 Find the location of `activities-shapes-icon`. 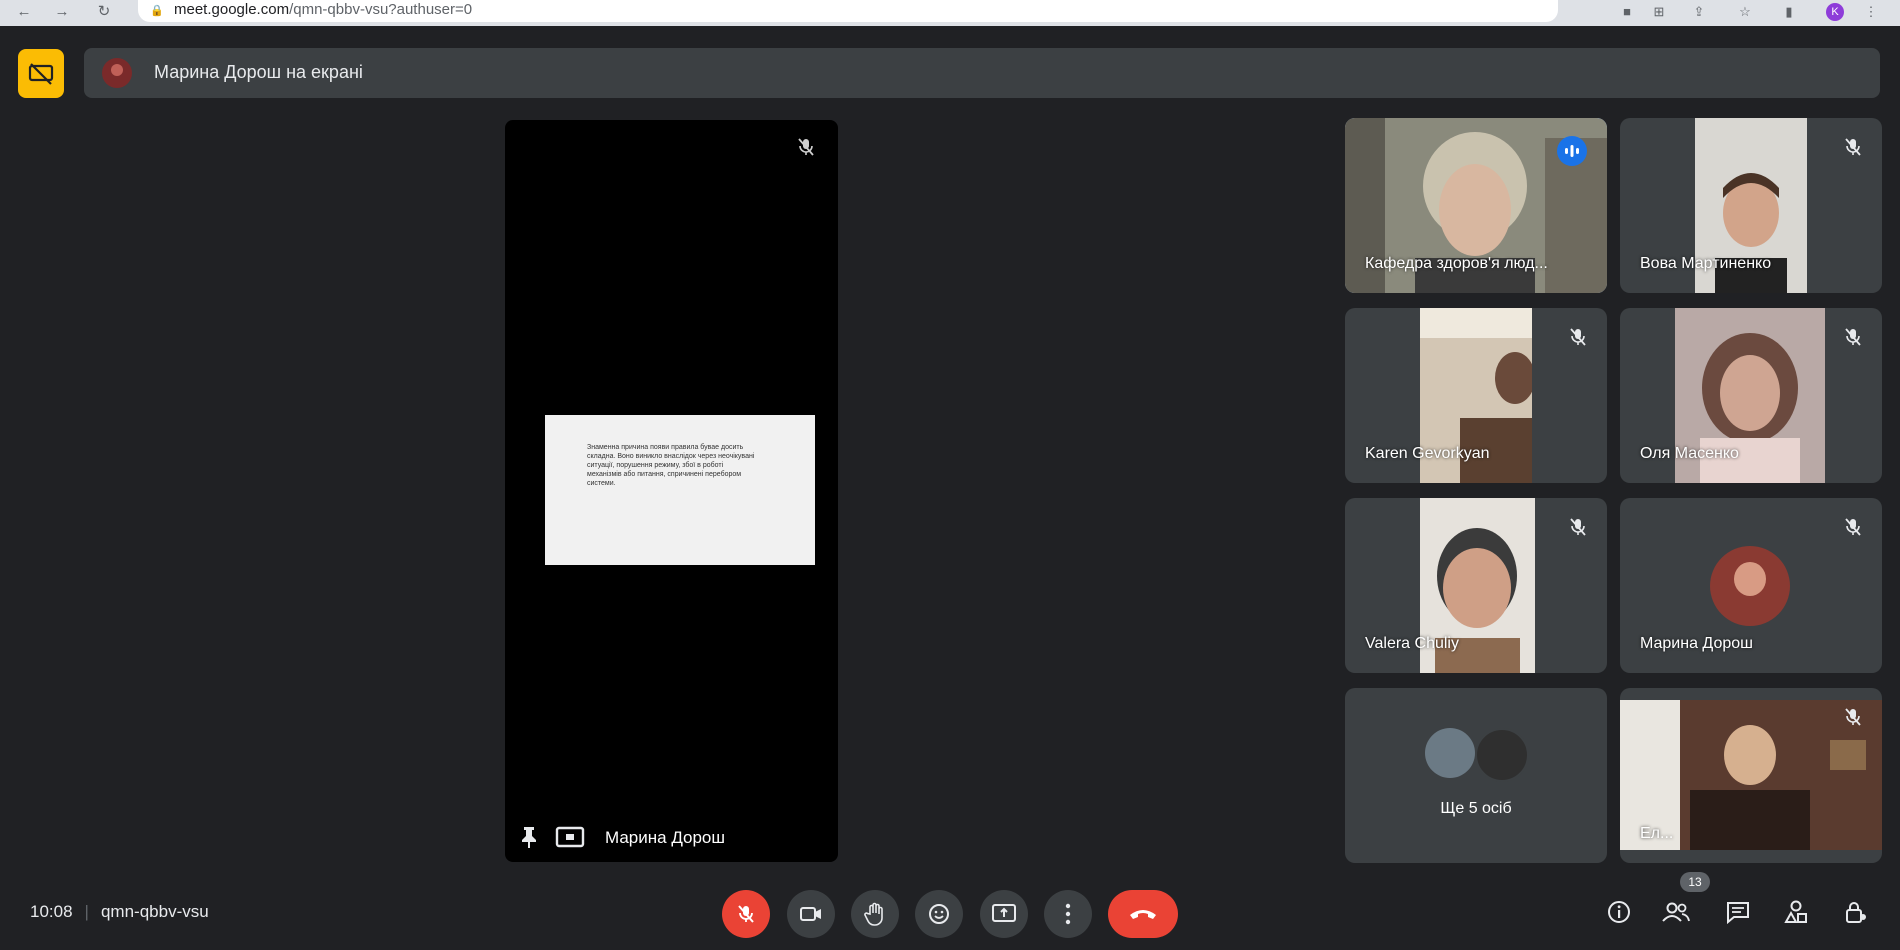

activities-shapes-icon is located at coordinates (1795, 911).